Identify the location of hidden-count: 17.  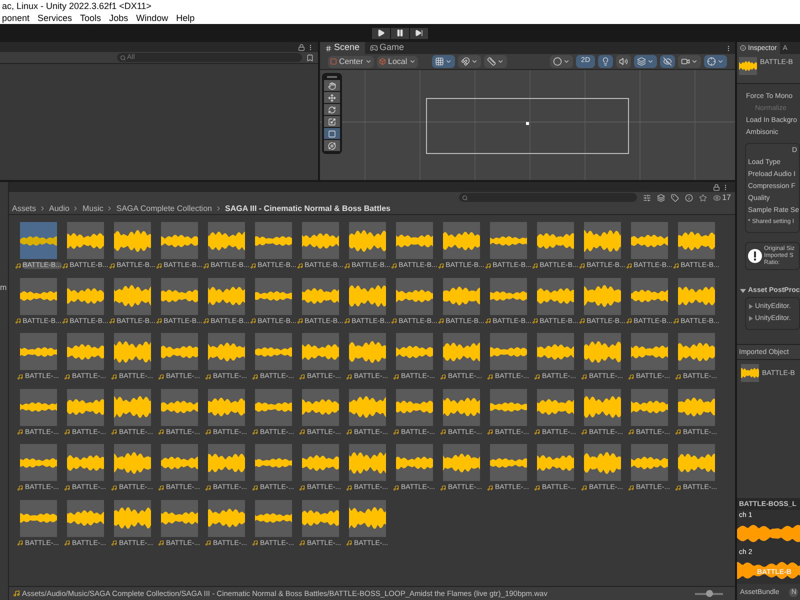
(726, 198).